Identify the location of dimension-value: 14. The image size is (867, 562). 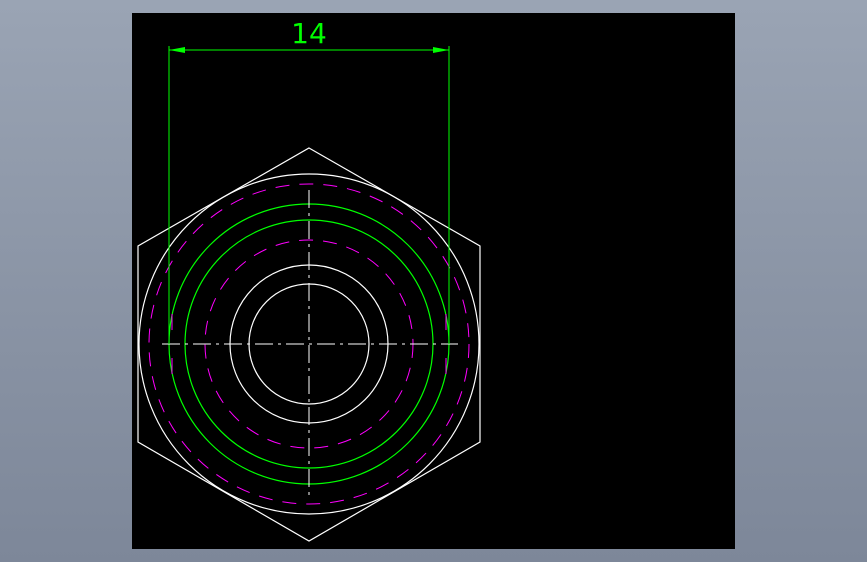
(309, 33).